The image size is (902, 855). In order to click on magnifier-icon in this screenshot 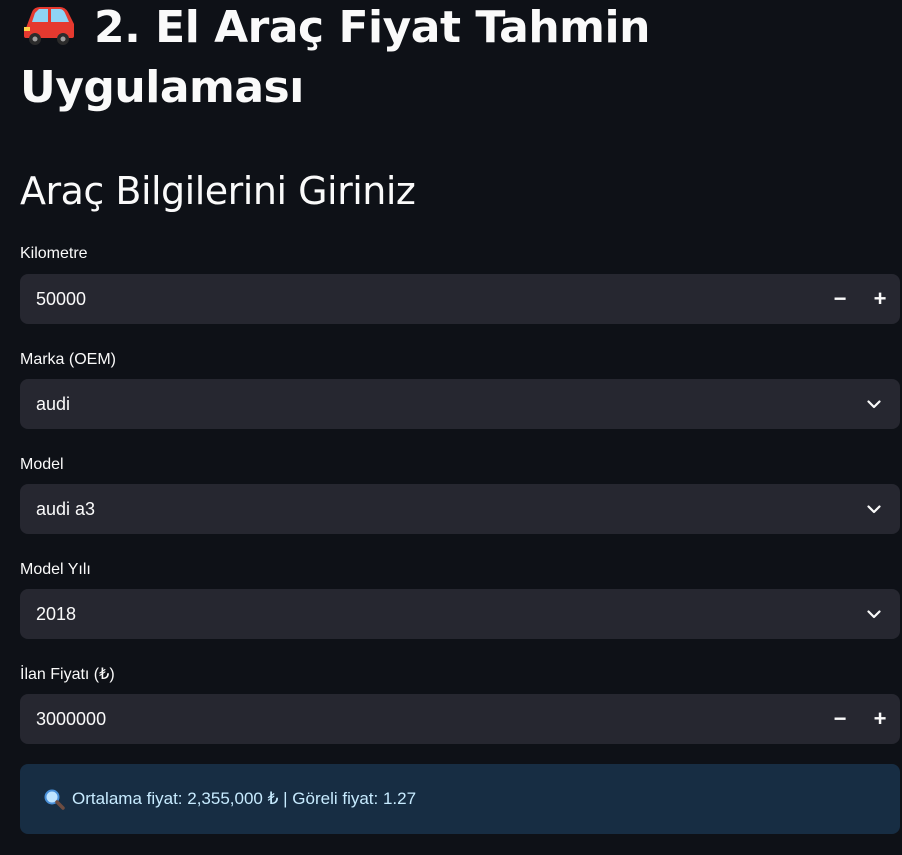, I will do `click(54, 799)`.